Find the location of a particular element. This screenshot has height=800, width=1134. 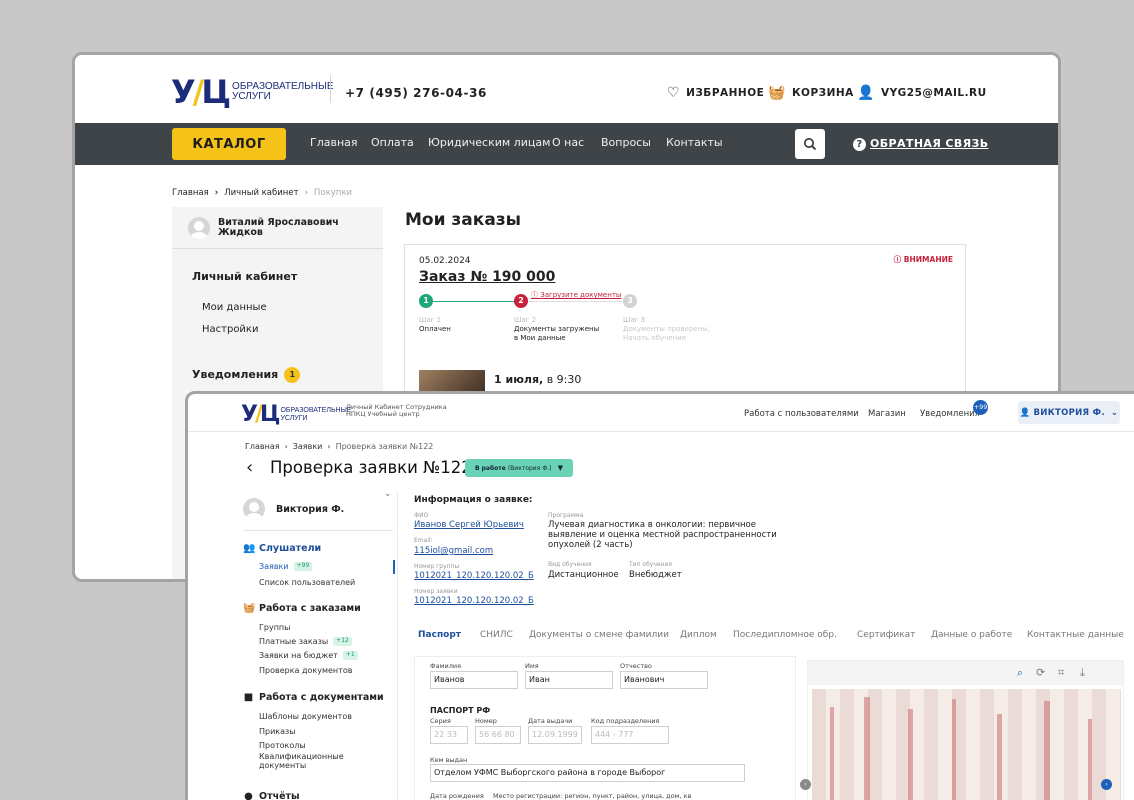

collapse-sidebar-icon: ⌄ is located at coordinates (388, 494).